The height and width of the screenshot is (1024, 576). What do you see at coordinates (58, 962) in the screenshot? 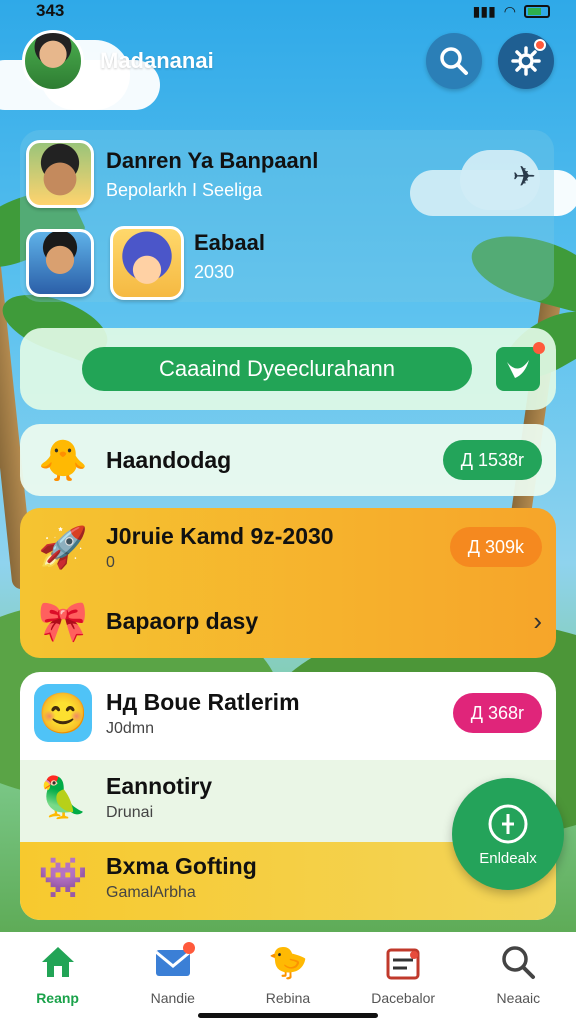
I see `home-icon` at bounding box center [58, 962].